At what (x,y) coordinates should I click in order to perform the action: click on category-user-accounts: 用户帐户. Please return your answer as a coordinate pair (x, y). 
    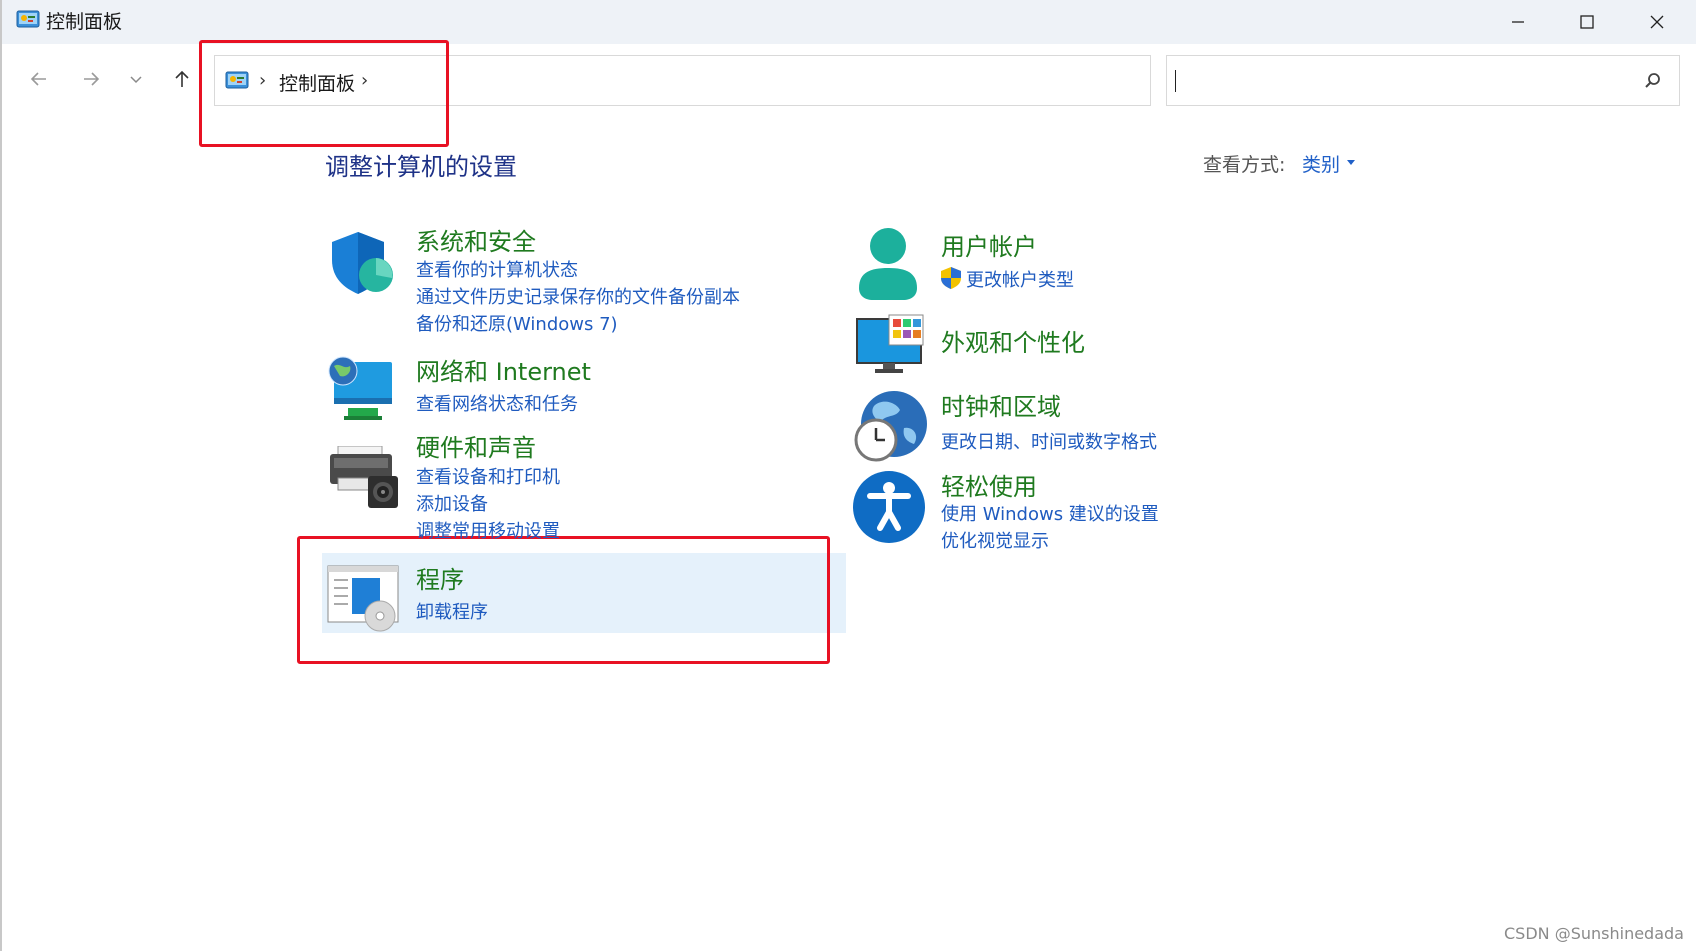
    Looking at the image, I should click on (989, 244).